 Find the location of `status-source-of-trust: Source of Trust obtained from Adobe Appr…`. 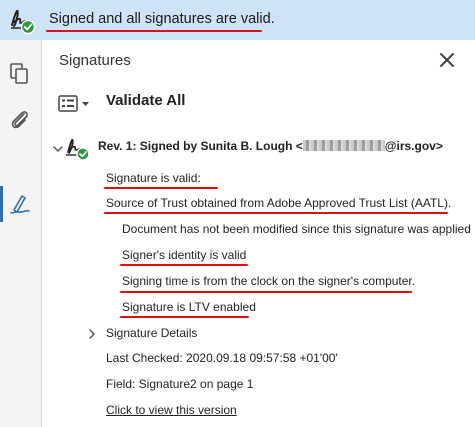

status-source-of-trust: Source of Trust obtained from Adobe Appr… is located at coordinates (279, 203).